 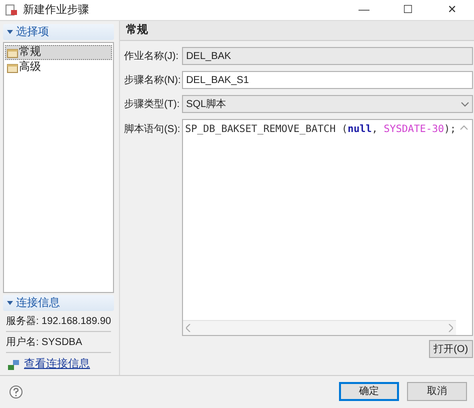 What do you see at coordinates (364, 10) in the screenshot?
I see `minimize-button: —` at bounding box center [364, 10].